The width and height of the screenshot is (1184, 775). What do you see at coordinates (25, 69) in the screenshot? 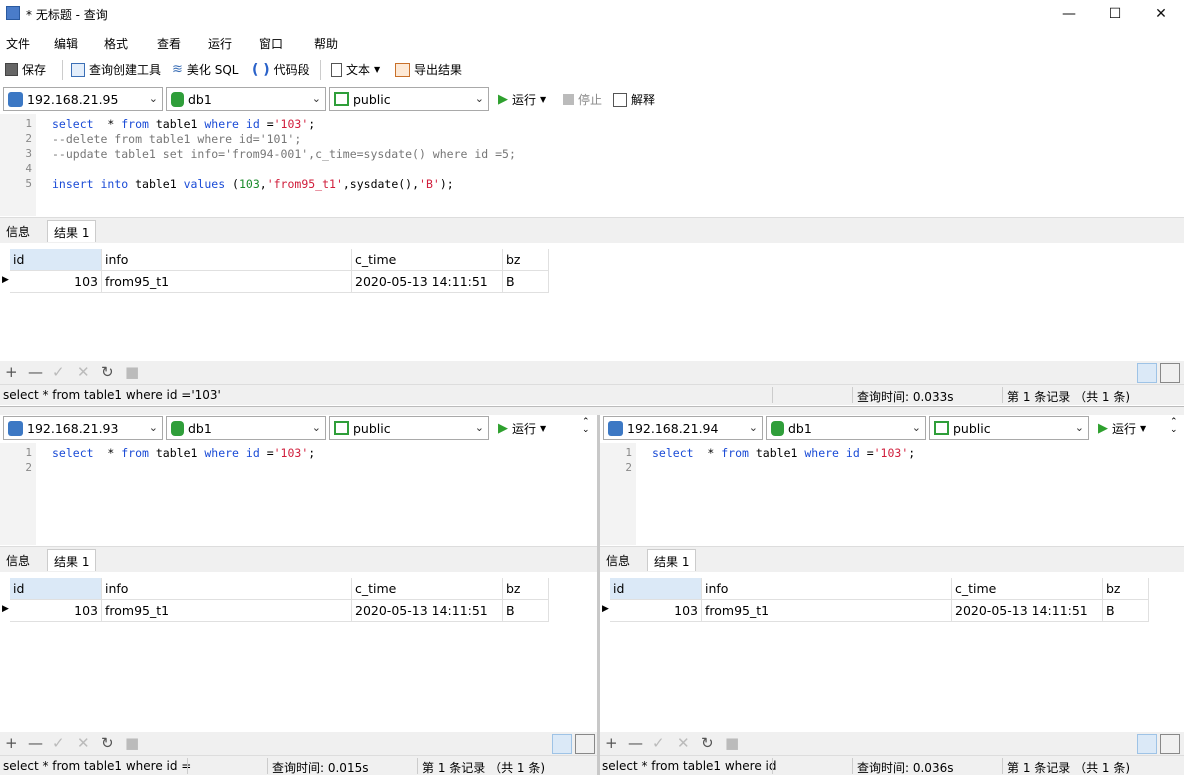
I see `save-button: 保存` at bounding box center [25, 69].